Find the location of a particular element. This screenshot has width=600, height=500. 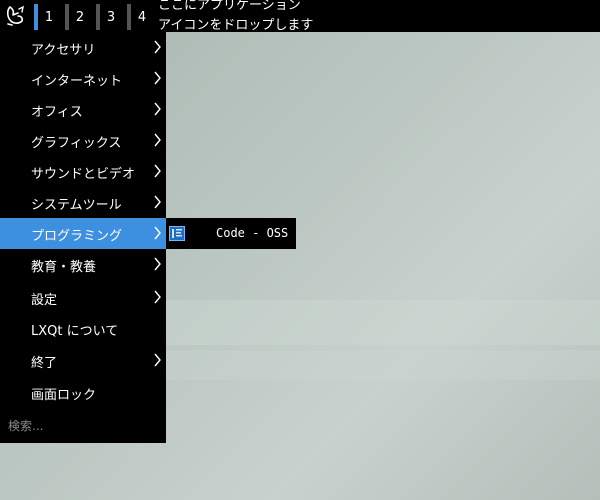

menu-item-label: オフィス is located at coordinates (57, 112).